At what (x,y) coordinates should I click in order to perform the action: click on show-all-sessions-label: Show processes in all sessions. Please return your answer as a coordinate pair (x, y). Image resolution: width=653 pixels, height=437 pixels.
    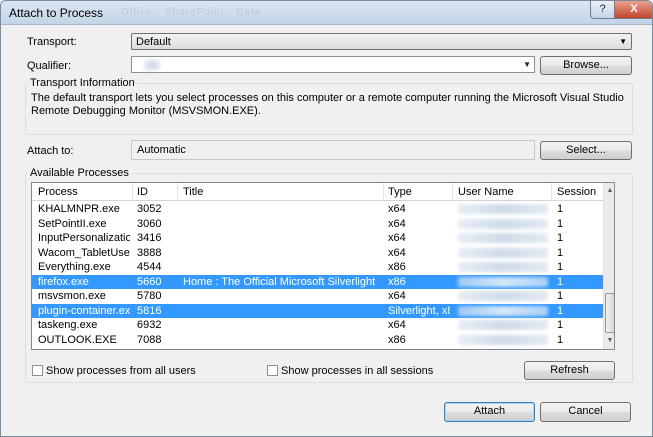
    Looking at the image, I should click on (357, 371).